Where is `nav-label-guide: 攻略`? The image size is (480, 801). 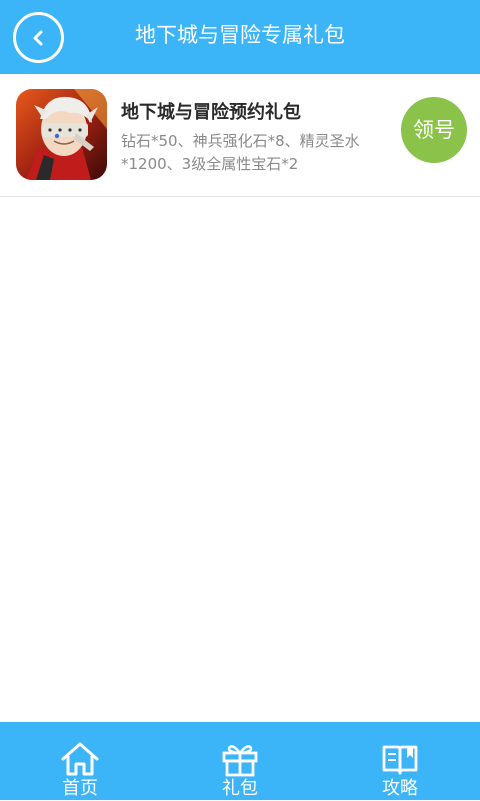 nav-label-guide: 攻略 is located at coordinates (400, 788).